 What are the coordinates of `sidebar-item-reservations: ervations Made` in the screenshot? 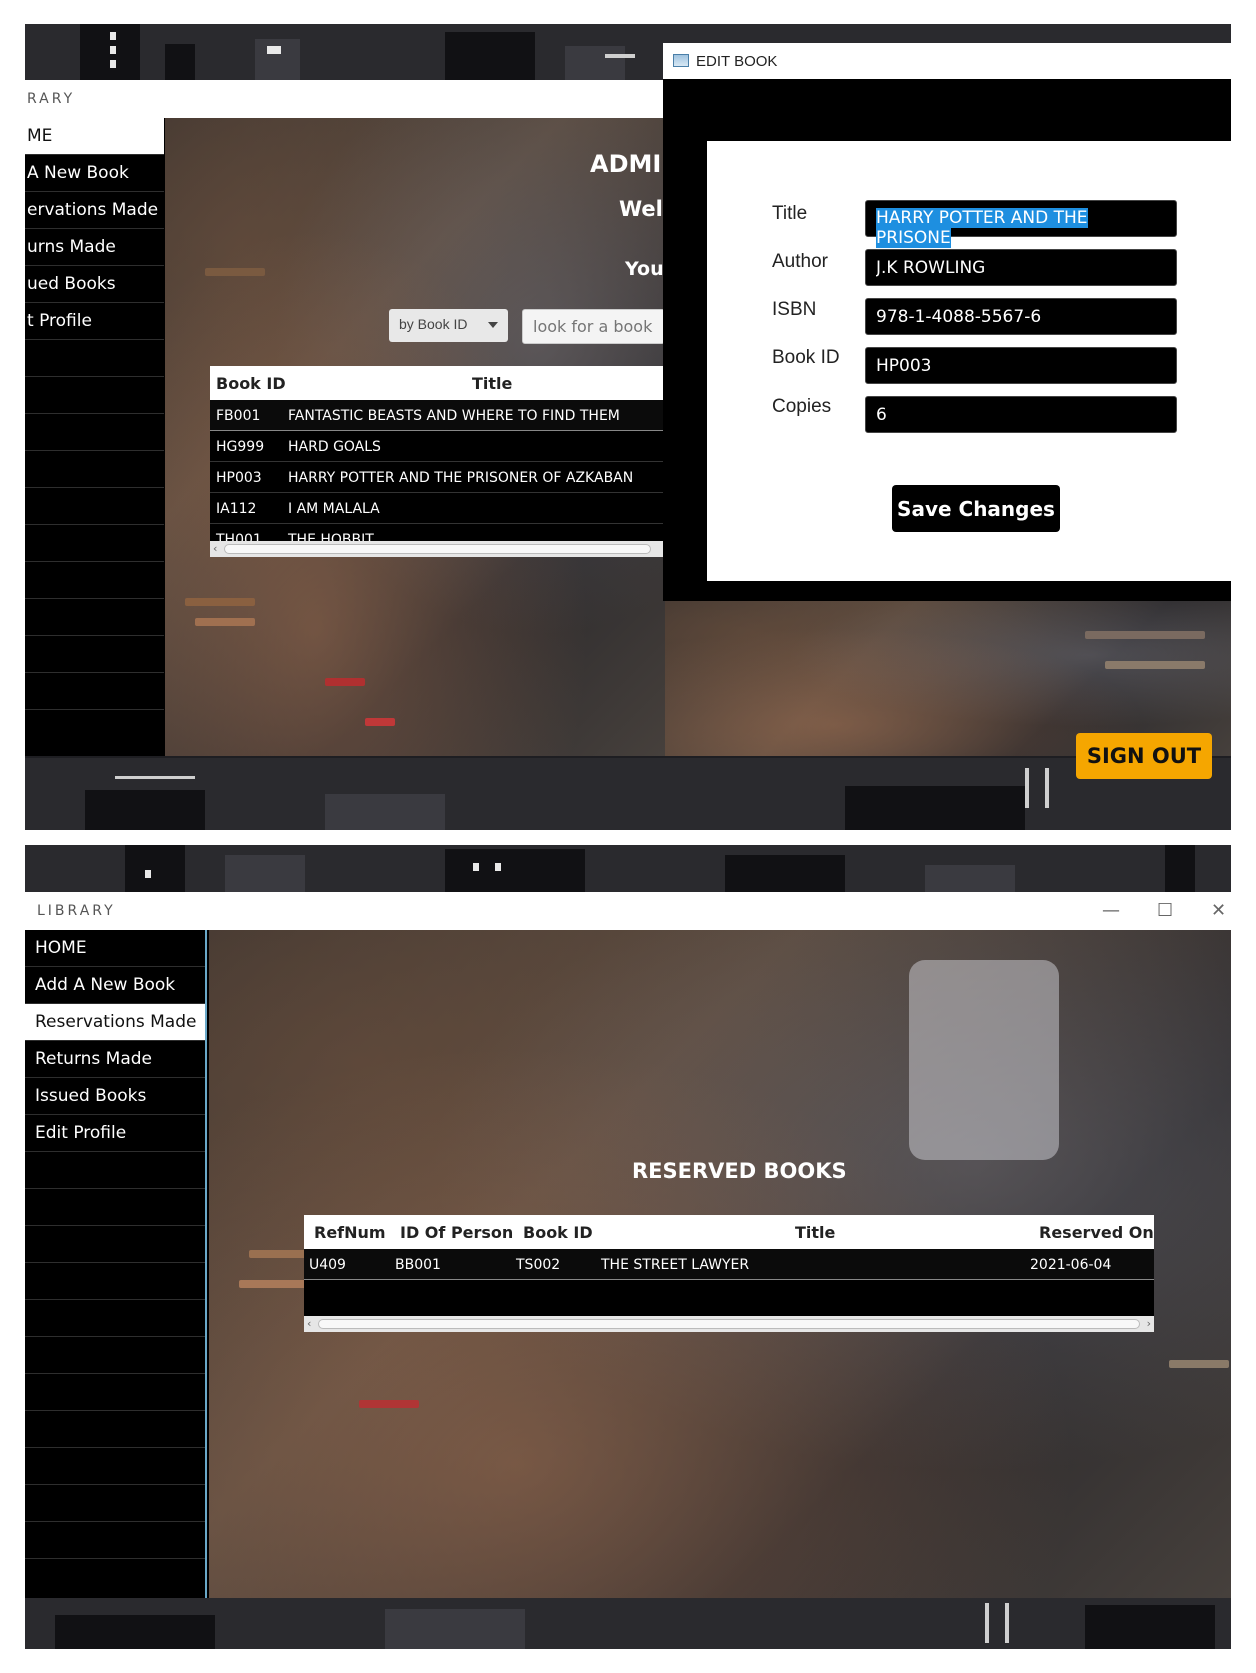 It's located at (94, 210).